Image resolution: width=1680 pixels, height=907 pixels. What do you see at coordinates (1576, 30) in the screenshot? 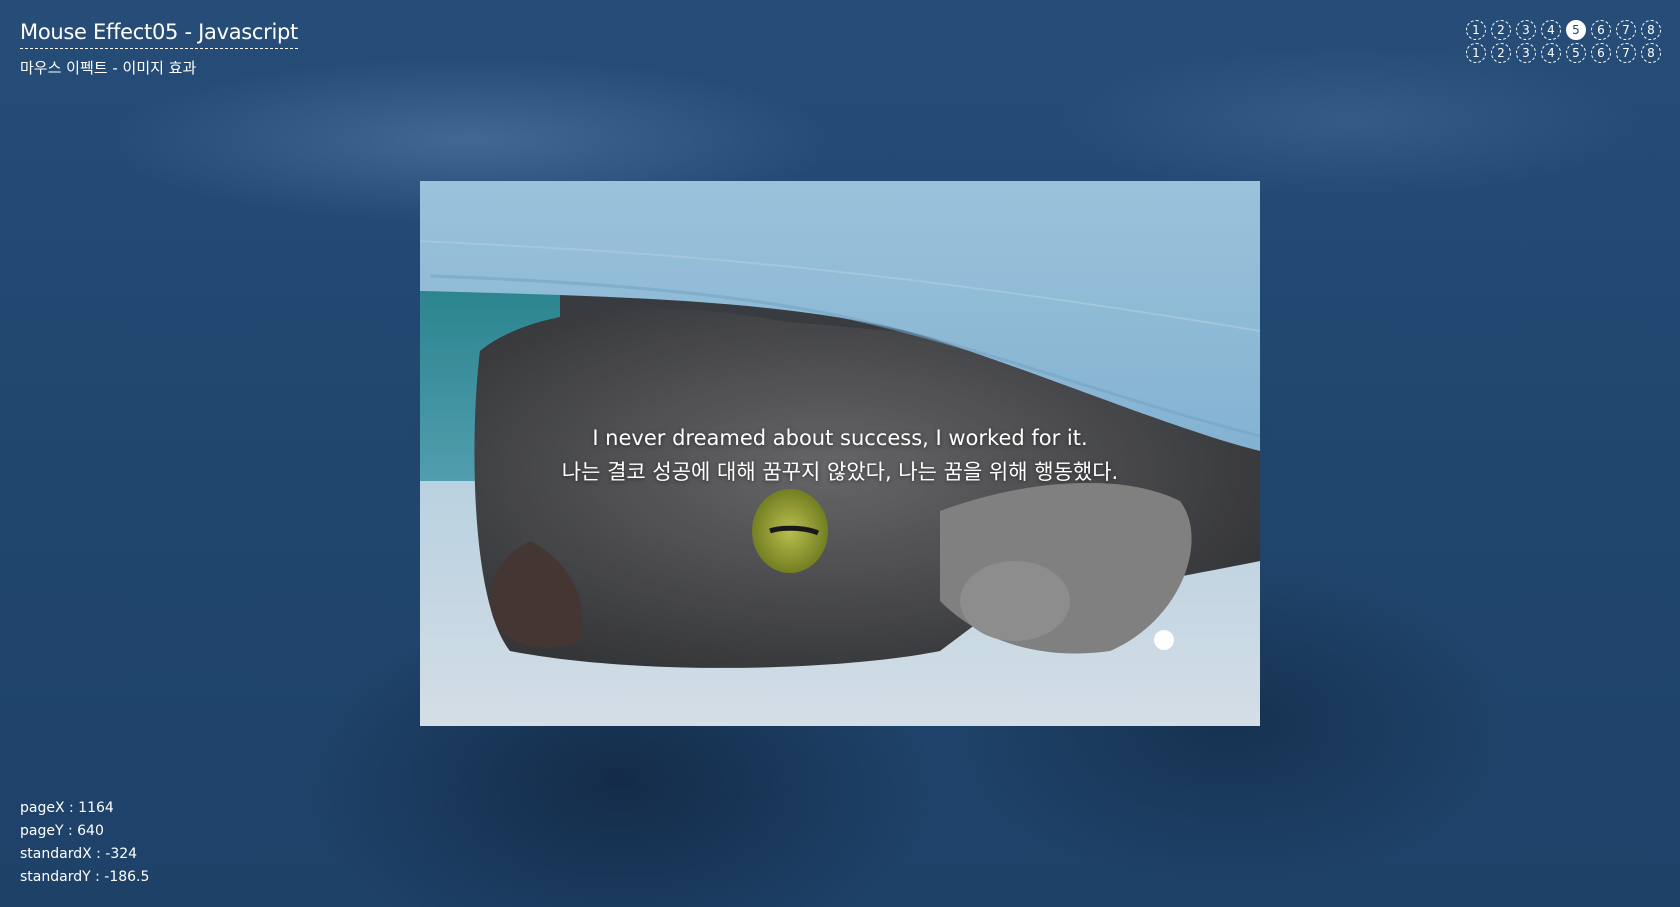
I see `page-link-5-active: 5` at bounding box center [1576, 30].